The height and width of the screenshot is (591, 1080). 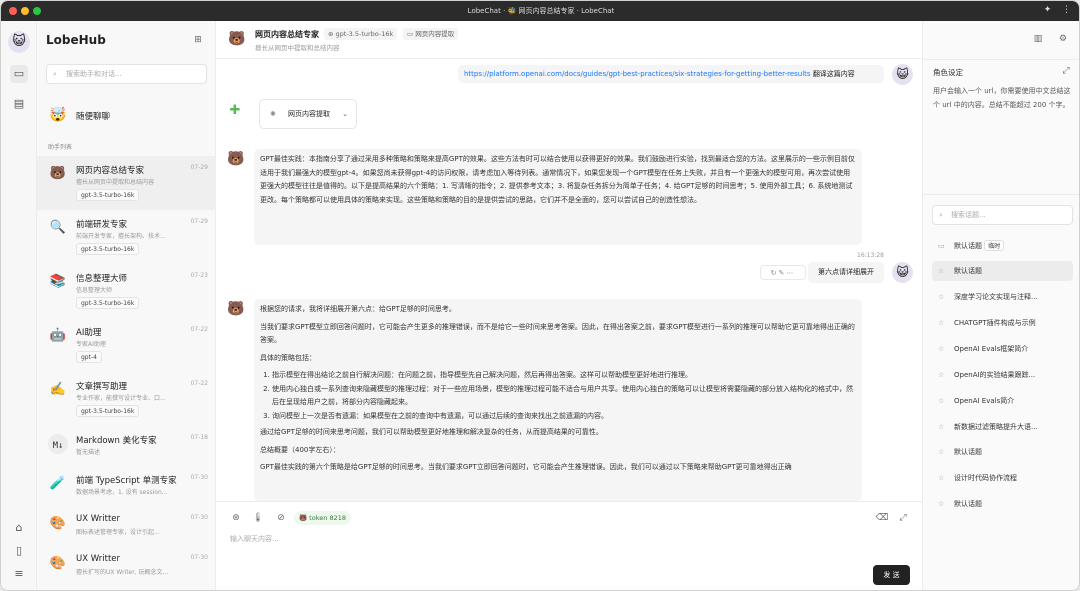 I want to click on temp-badge: 临时, so click(x=994, y=245).